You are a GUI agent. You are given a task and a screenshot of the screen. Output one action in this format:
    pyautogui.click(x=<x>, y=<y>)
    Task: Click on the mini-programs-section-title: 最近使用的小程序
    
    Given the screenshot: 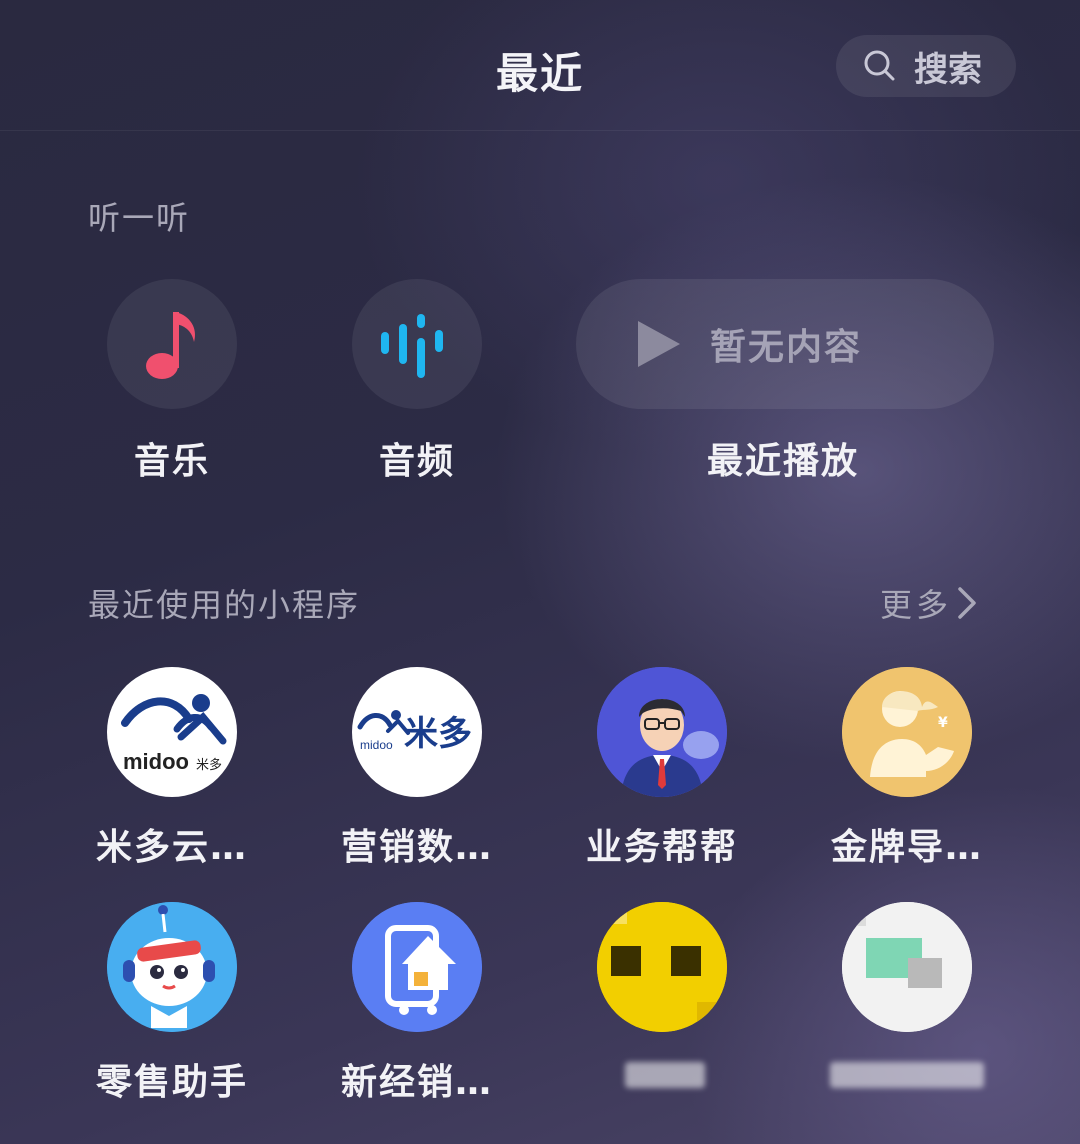 What is the action you would take?
    pyautogui.click(x=224, y=605)
    